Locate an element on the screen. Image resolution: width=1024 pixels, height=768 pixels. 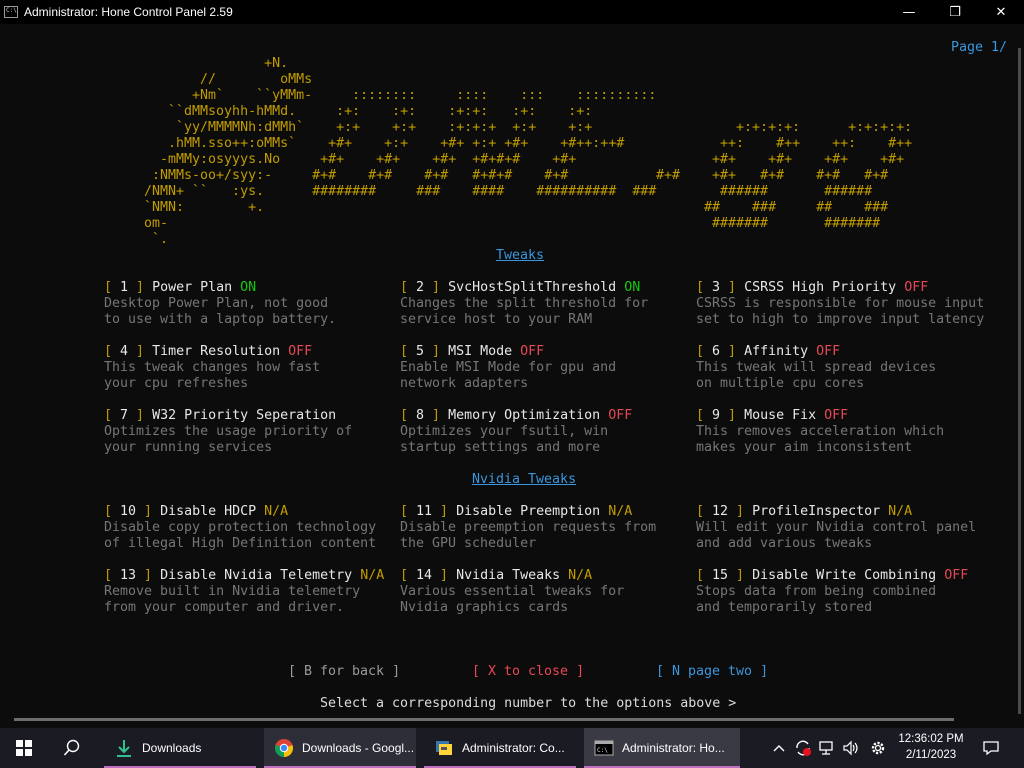
option-name: Timer Resolution is located at coordinates (216, 351).